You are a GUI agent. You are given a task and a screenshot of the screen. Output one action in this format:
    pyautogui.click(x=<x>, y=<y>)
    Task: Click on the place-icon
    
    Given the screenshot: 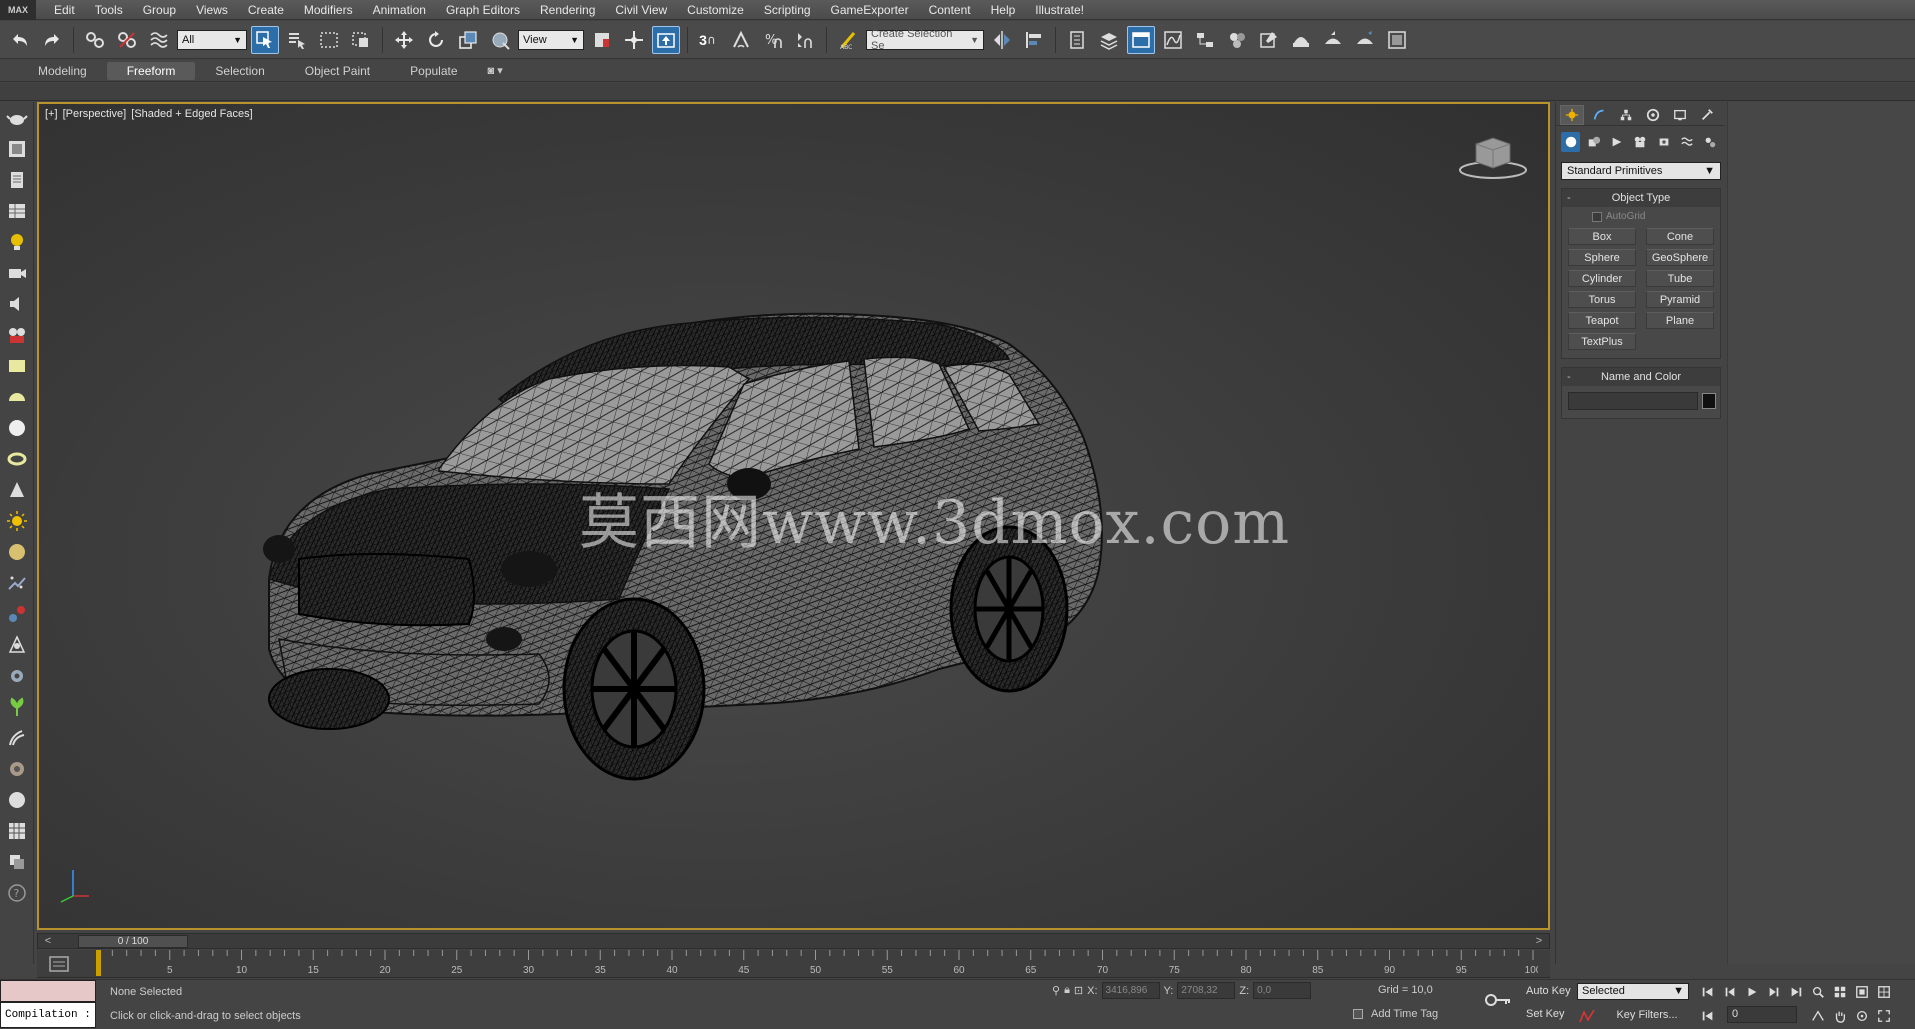 What is the action you would take?
    pyautogui.click(x=500, y=40)
    